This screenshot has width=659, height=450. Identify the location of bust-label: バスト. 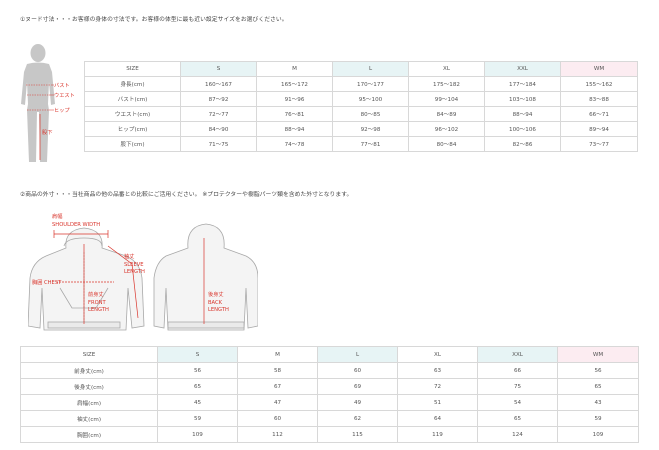
(62, 85).